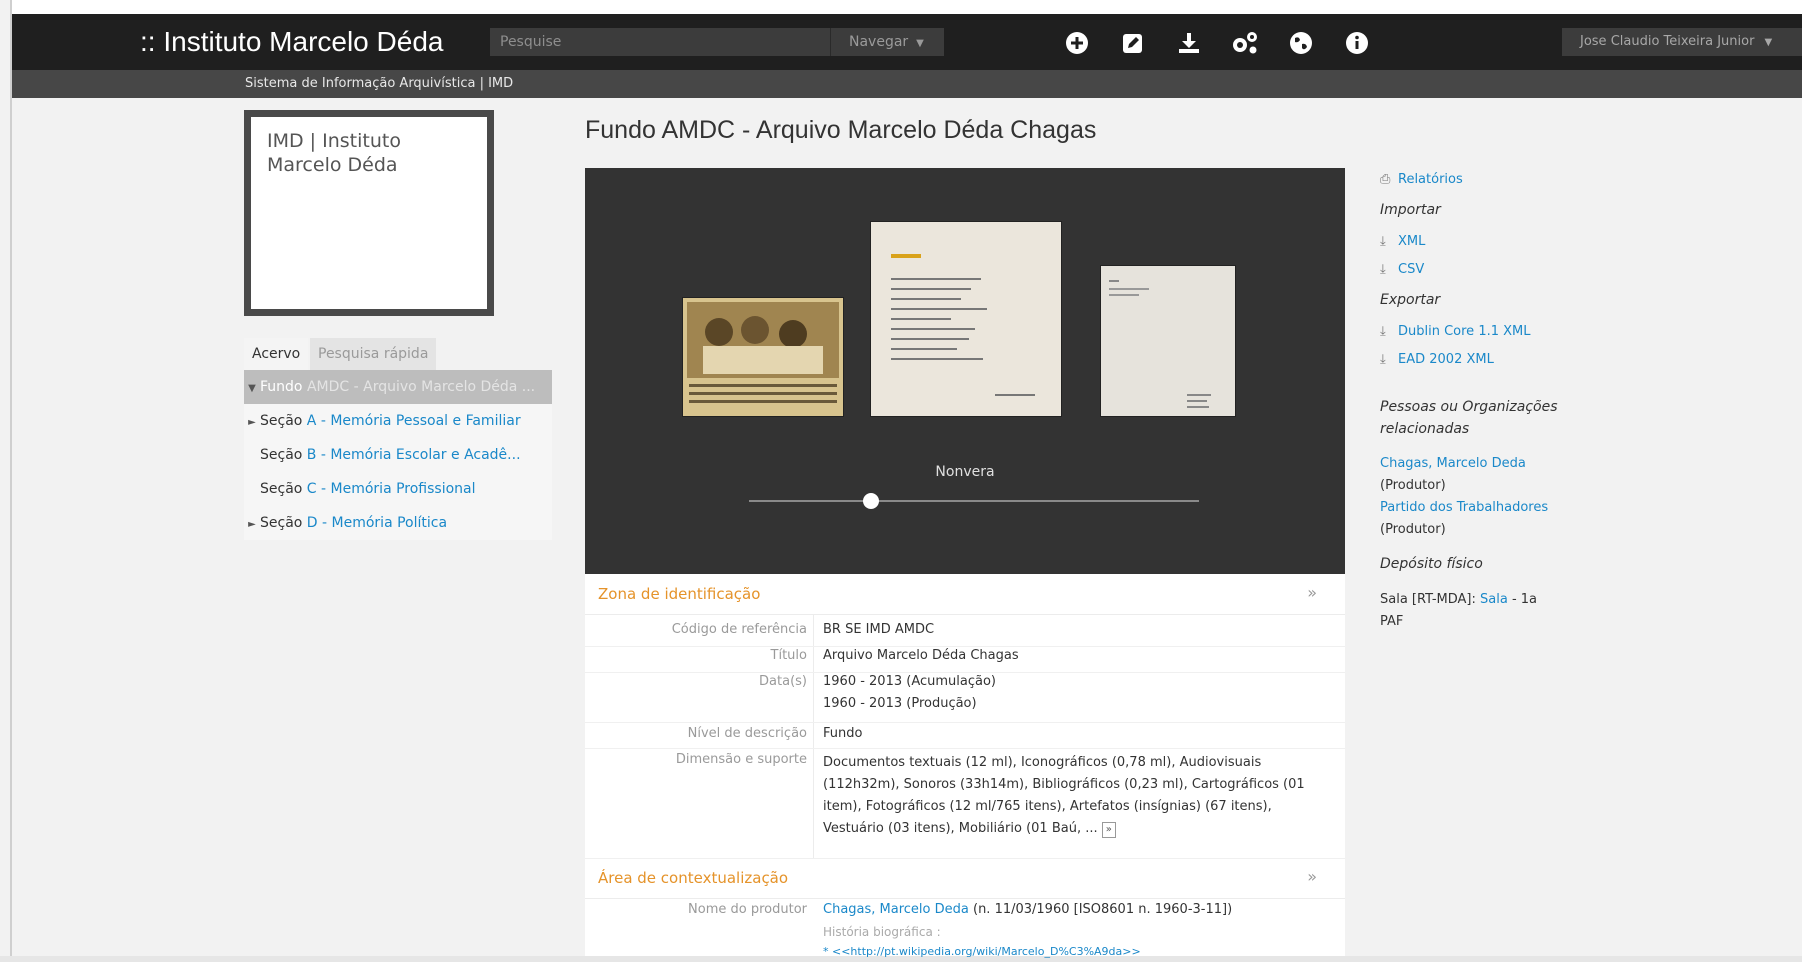  Describe the element at coordinates (966, 331) in the screenshot. I see `carousel-thumbnail-active` at that location.